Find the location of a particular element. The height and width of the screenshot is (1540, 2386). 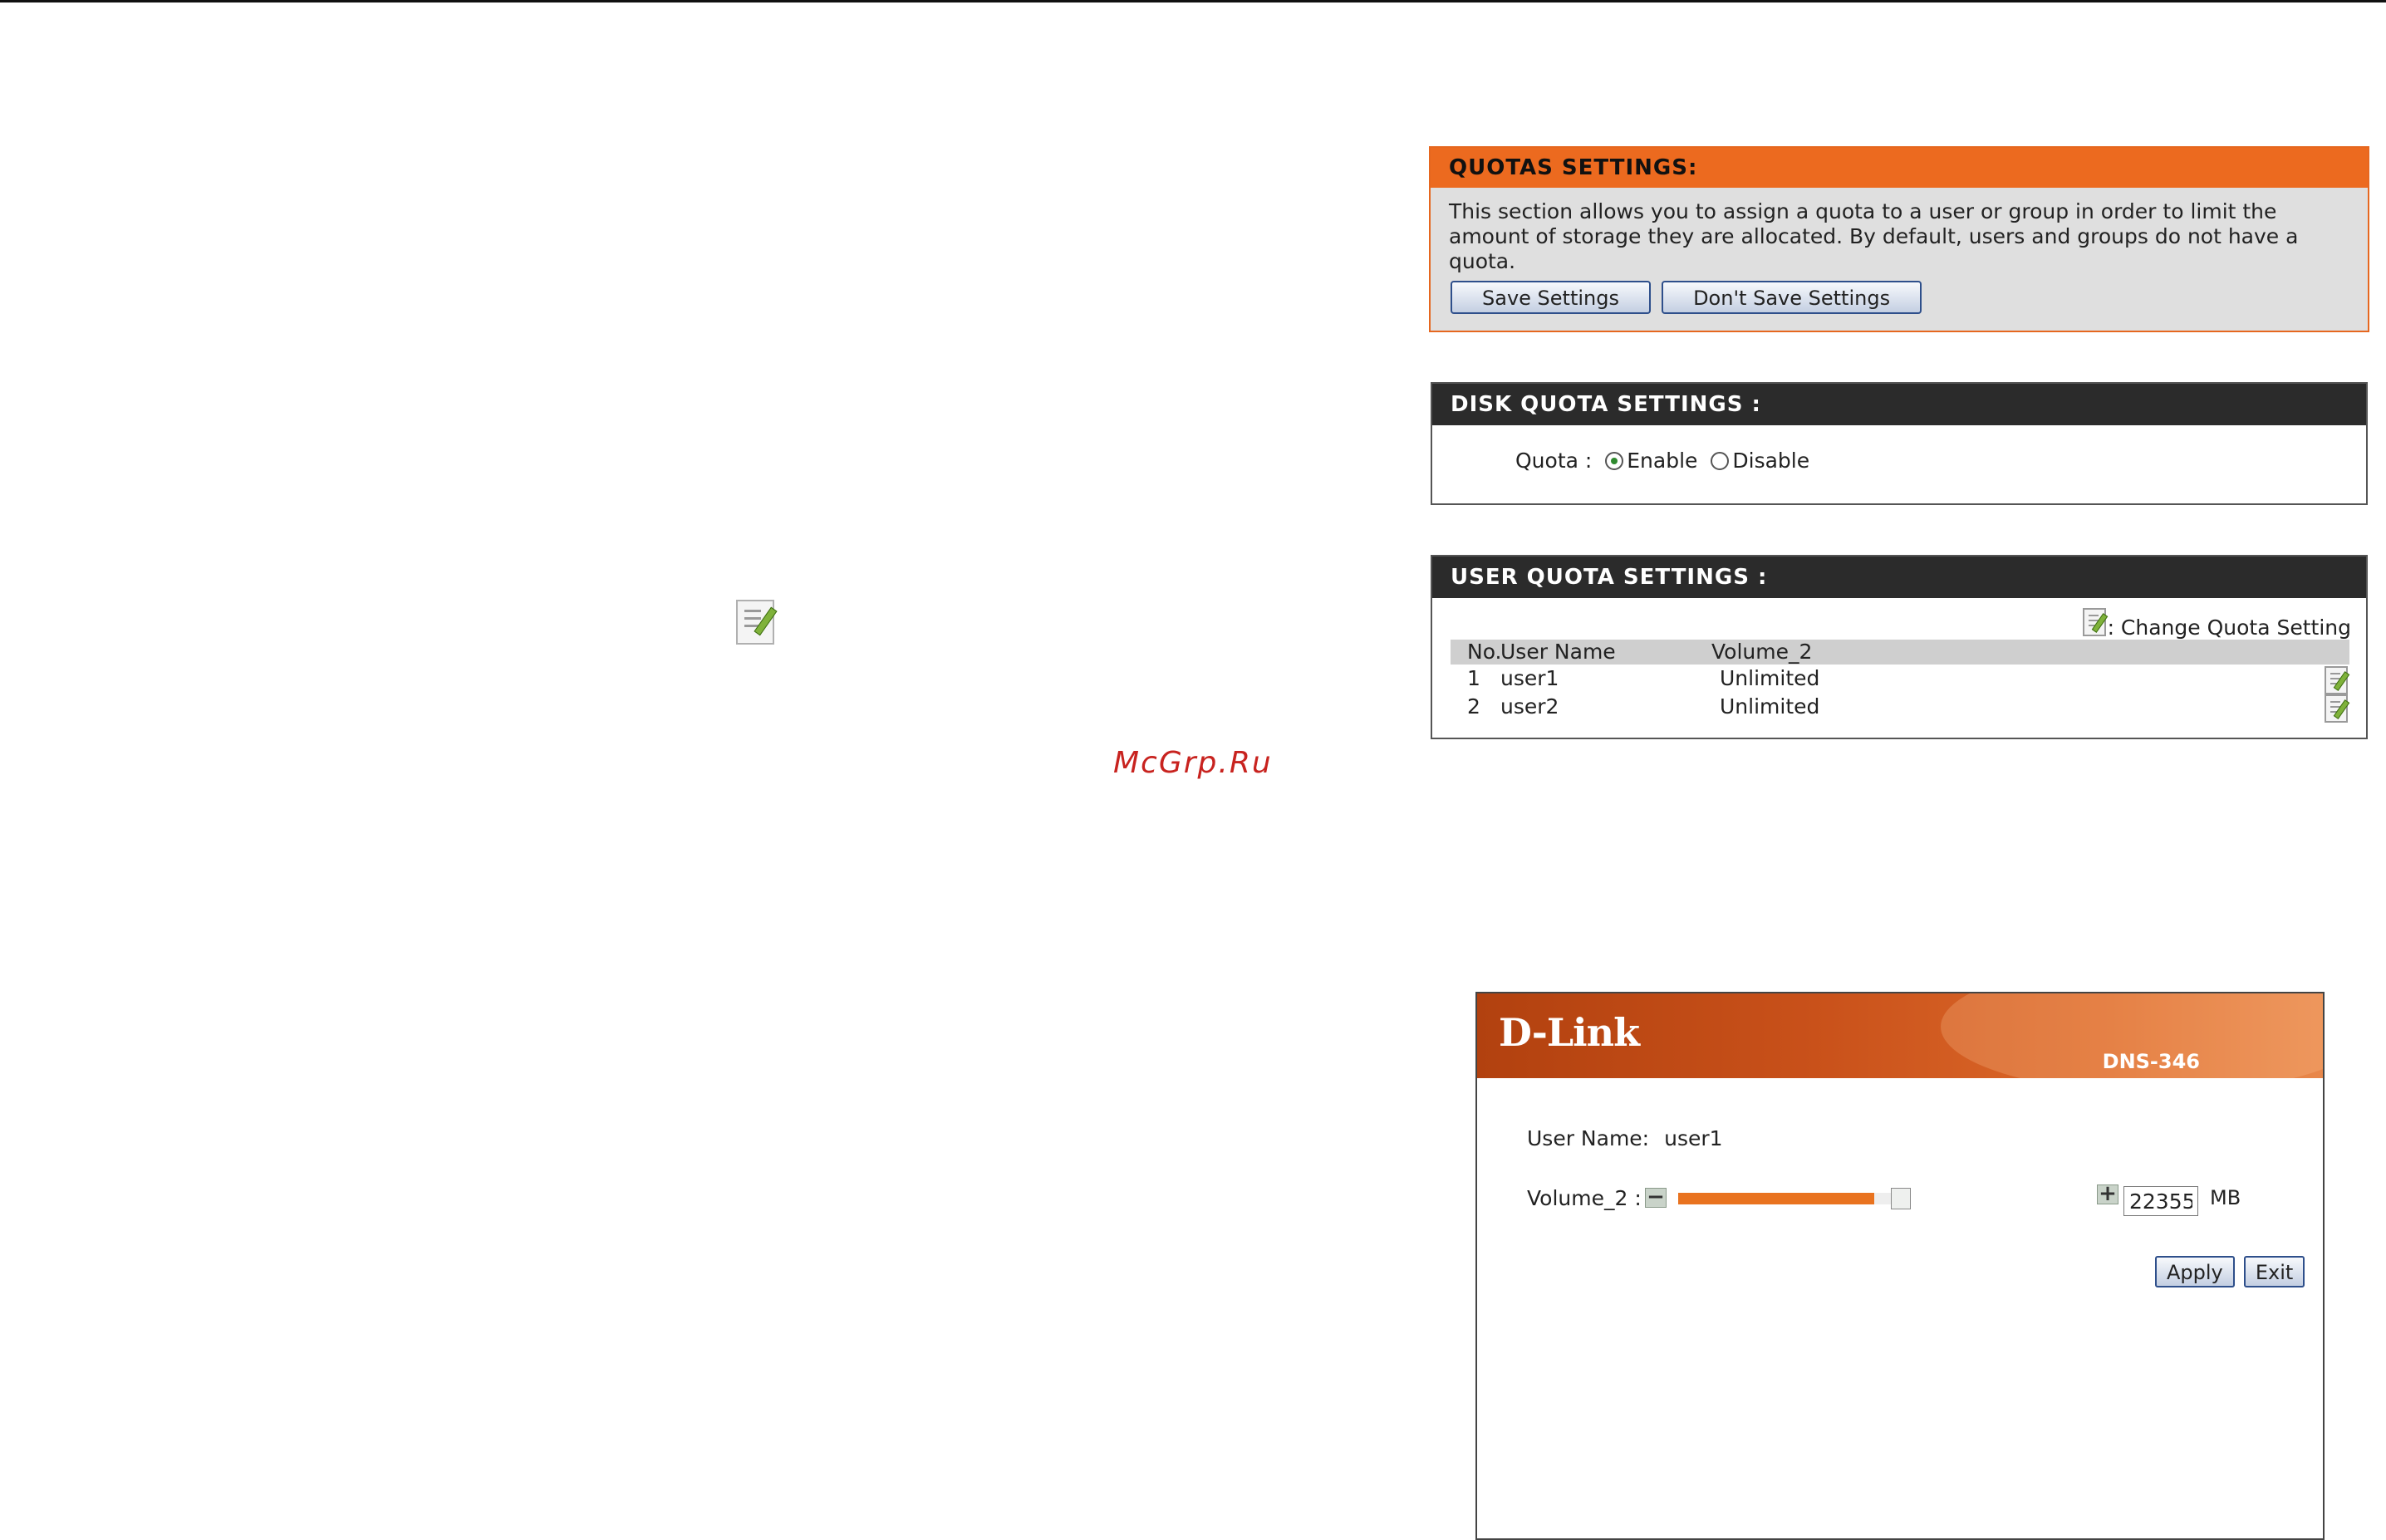

change-quota-legend-text: : Change Quota Setting is located at coordinates (2229, 628).